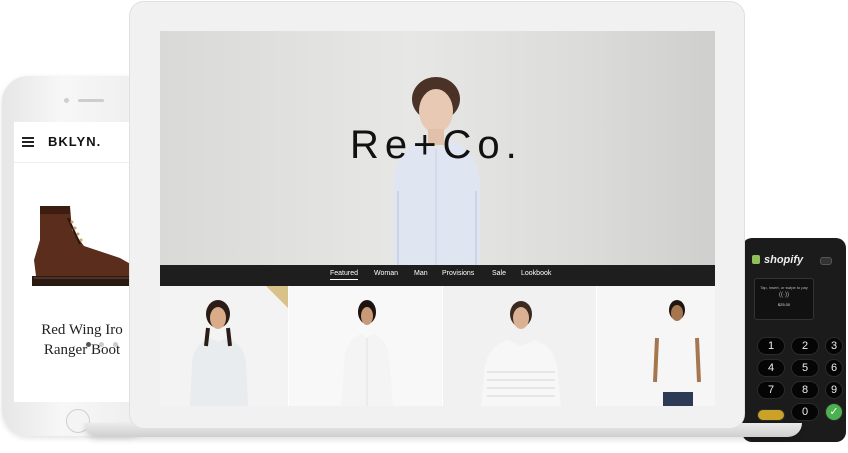  Describe the element at coordinates (784, 260) in the screenshot. I see `reader-brand-text: shopify` at that location.